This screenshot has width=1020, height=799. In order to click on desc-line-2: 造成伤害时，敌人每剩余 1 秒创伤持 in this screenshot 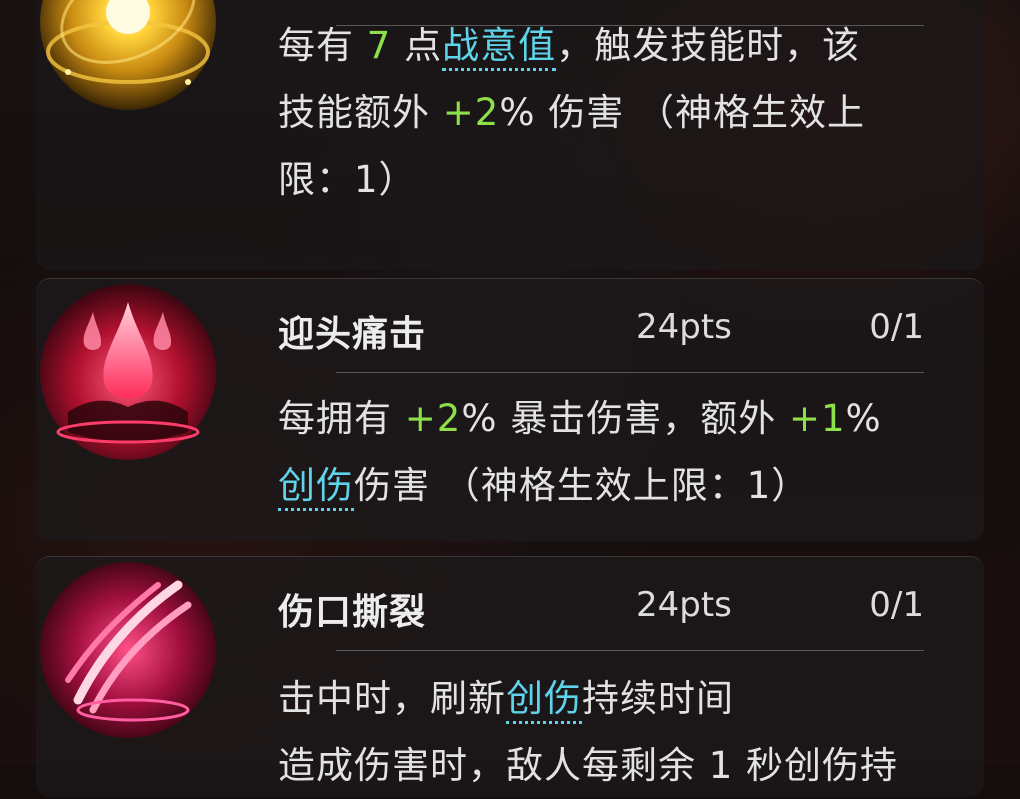, I will do `click(588, 765)`.